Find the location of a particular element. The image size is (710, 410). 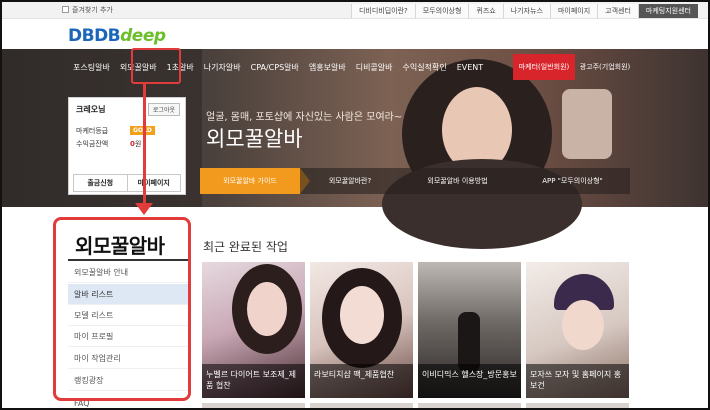

marketer-button: 마케터(일반회원) is located at coordinates (544, 67).